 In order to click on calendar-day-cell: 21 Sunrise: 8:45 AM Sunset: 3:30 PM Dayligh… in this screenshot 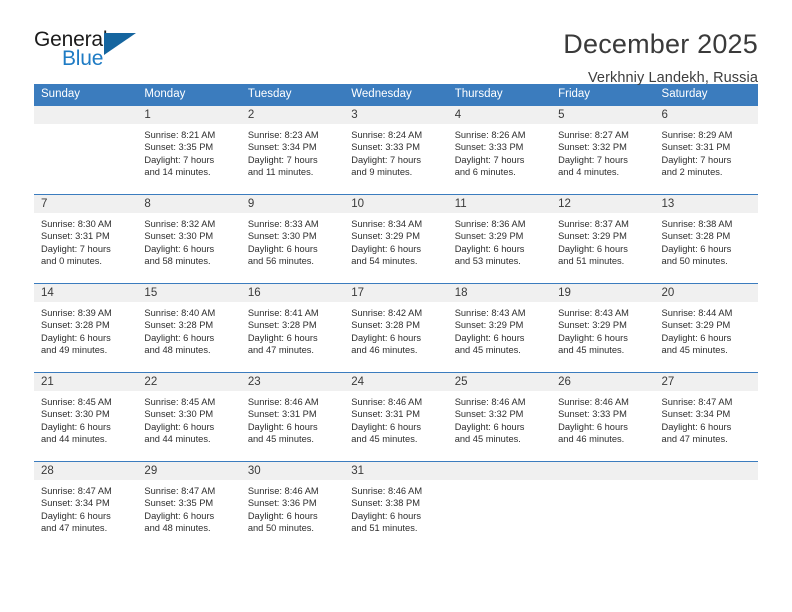, I will do `click(86, 417)`.